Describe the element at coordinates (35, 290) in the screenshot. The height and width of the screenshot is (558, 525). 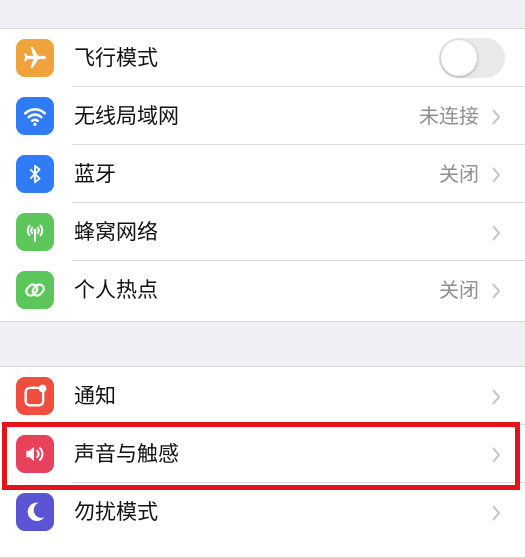
I see `hotspot-icon` at that location.